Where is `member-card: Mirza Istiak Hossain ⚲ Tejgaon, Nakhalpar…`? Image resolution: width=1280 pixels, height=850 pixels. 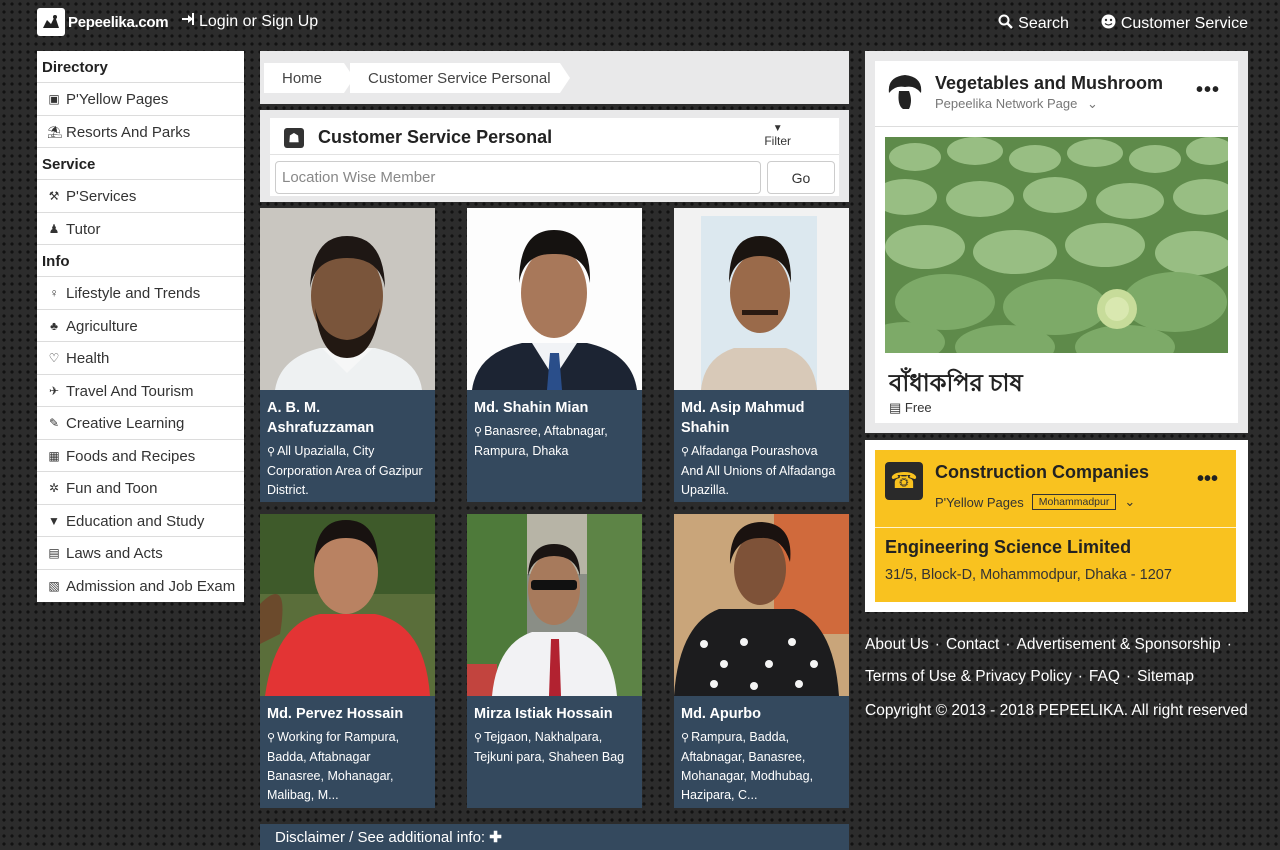
member-card: Mirza Istiak Hossain ⚲ Tejgaon, Nakhalpar… is located at coordinates (554, 661).